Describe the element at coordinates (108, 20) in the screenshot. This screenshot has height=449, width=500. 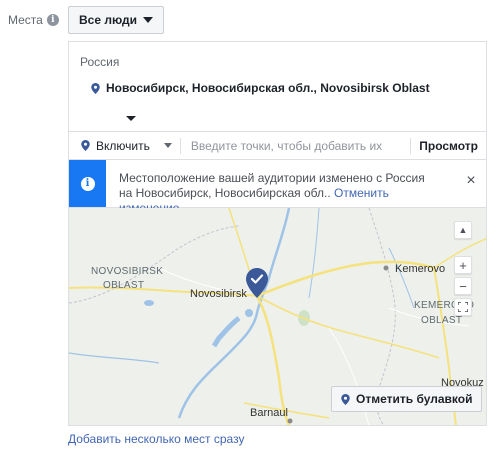
I see `audience-type-label: Все люди` at that location.